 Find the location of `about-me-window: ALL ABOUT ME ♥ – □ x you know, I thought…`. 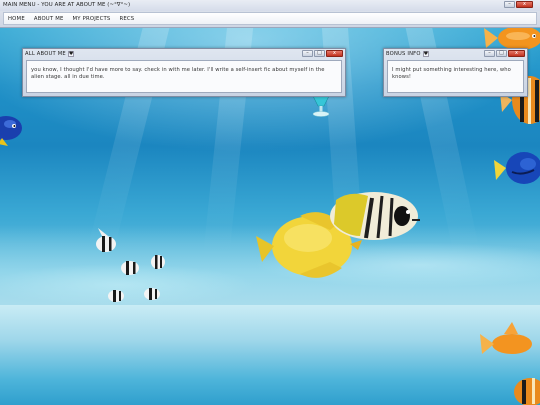

about-me-window: ALL ABOUT ME ♥ – □ x you know, I thought… is located at coordinates (184, 72).